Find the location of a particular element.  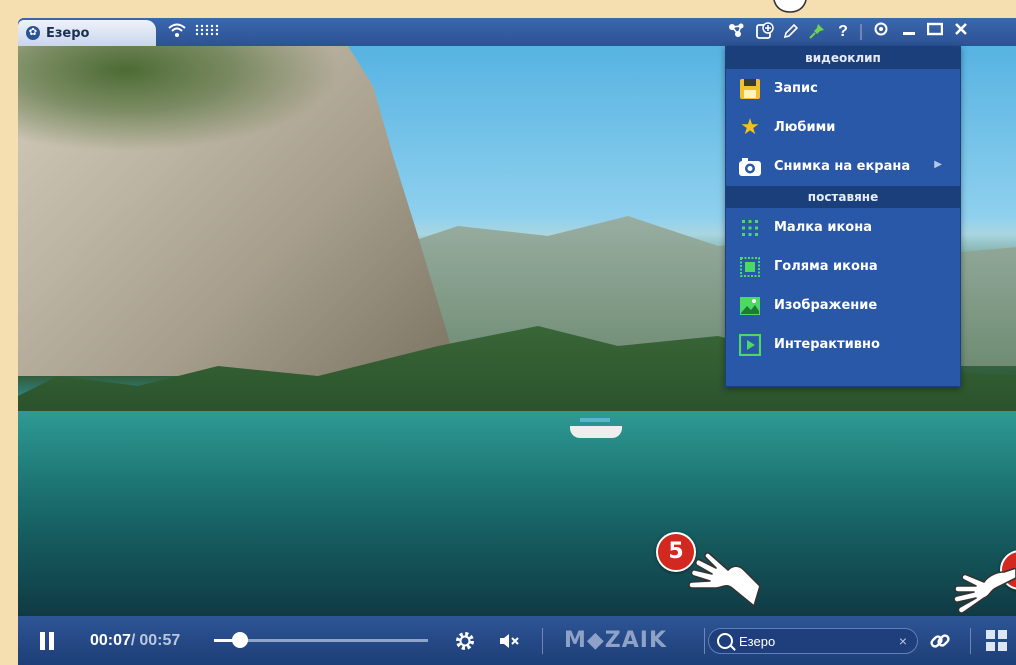

molecule-icon is located at coordinates (737, 32).